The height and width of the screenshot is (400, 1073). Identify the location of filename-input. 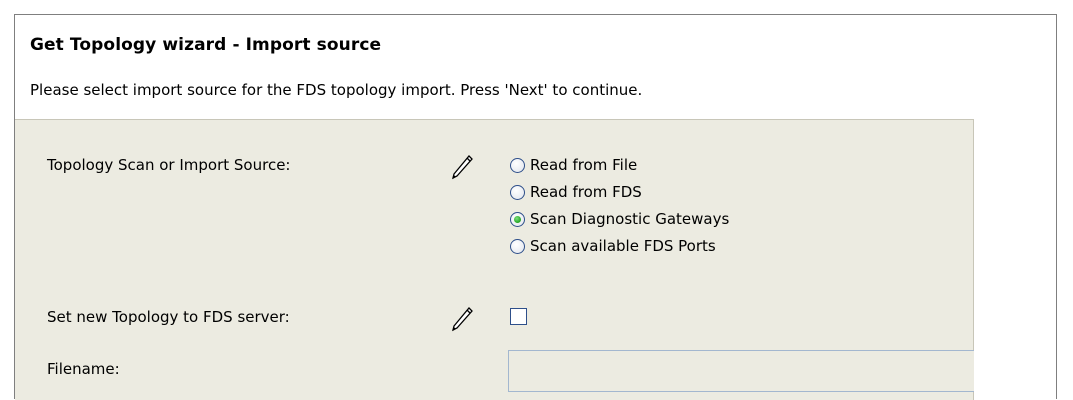
(741, 371).